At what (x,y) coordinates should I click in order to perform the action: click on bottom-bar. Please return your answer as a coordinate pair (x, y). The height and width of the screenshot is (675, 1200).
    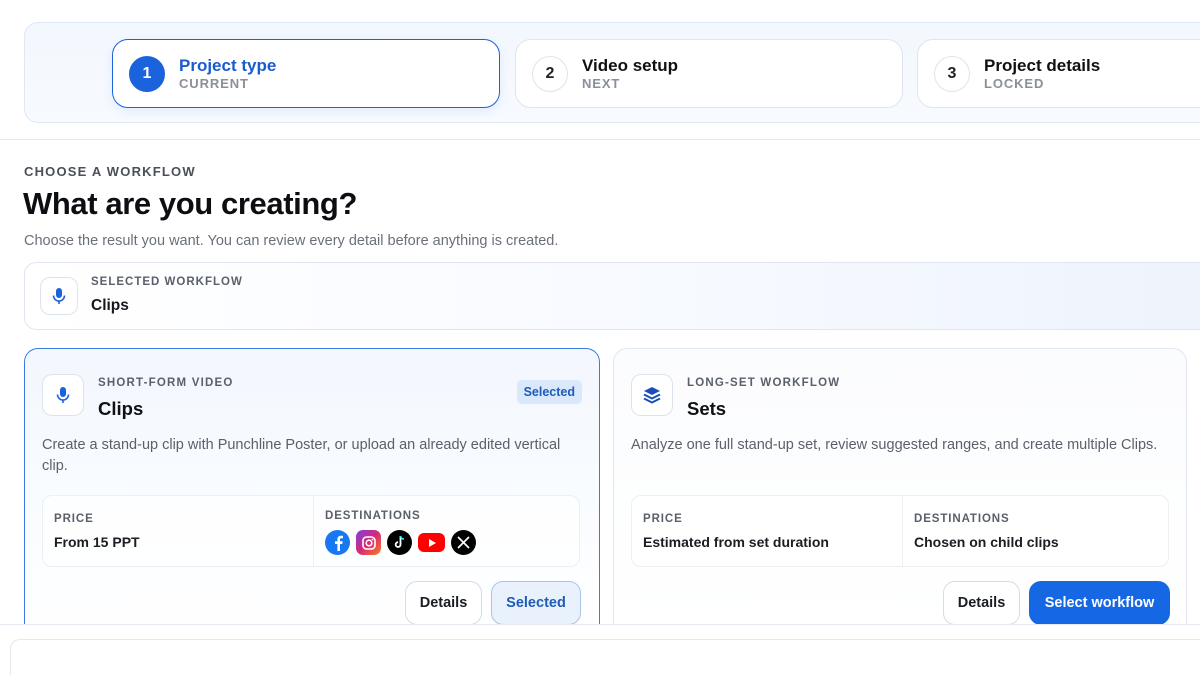
    Looking at the image, I should click on (600, 649).